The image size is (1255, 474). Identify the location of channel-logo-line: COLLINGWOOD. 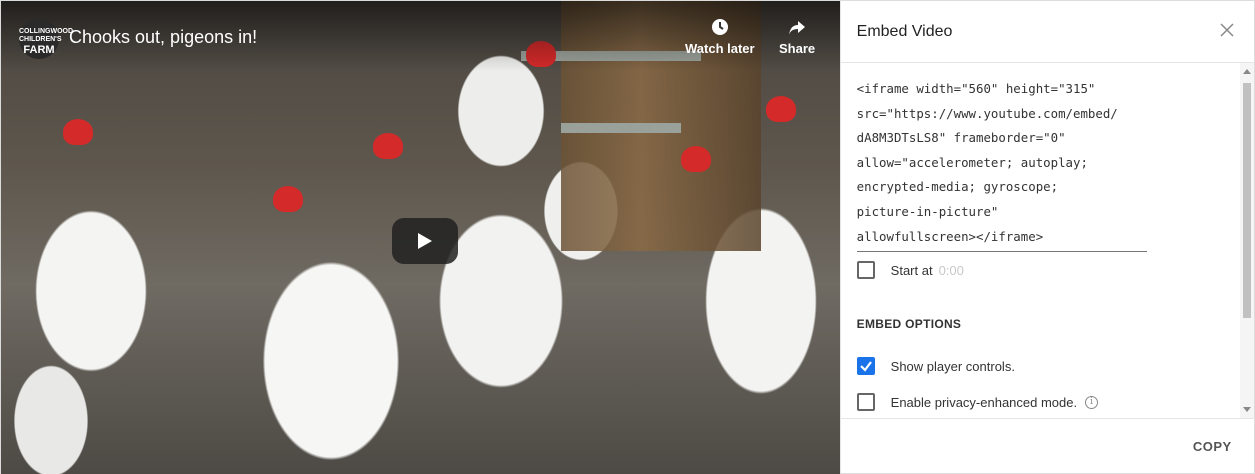
(46, 31).